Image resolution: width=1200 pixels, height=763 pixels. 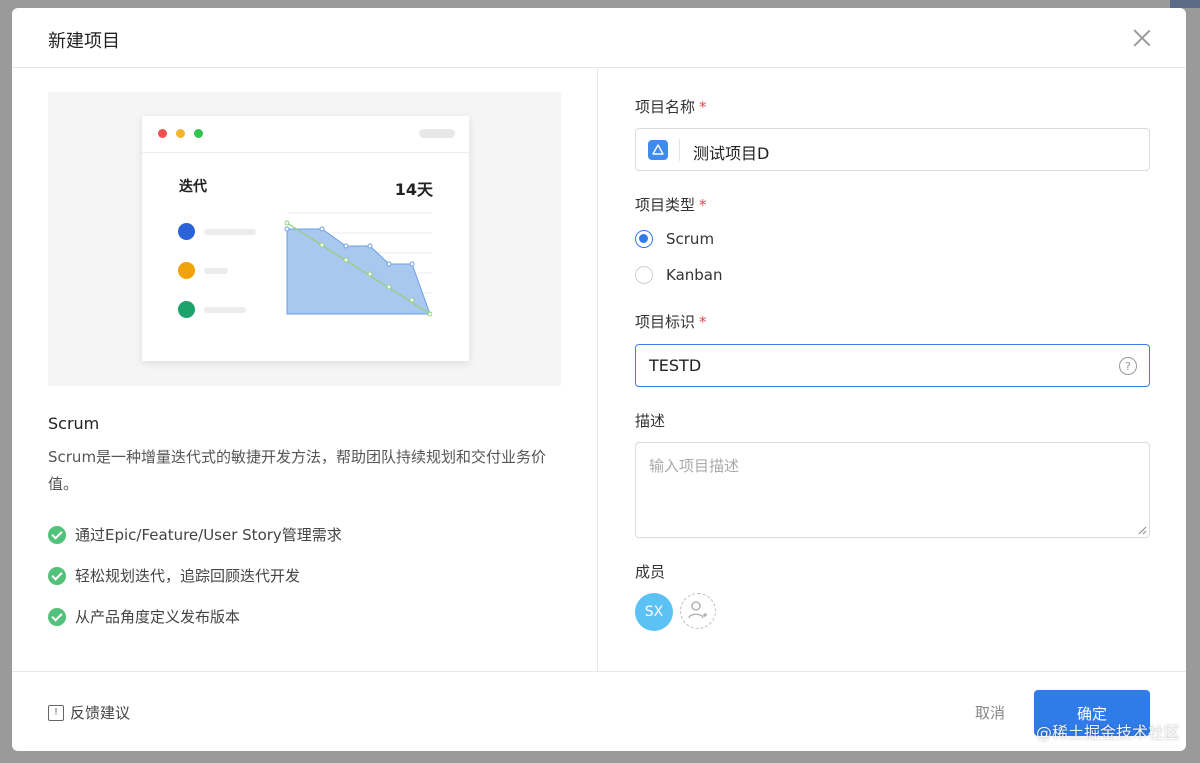 I want to click on add-user-icon, so click(x=697, y=610).